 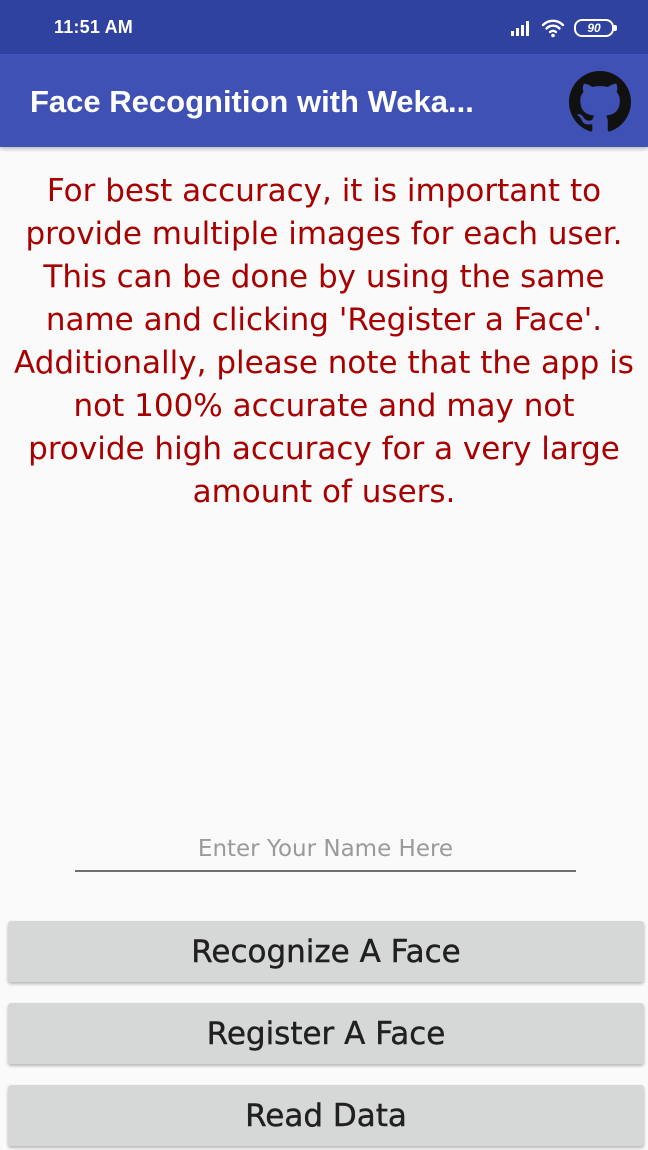 I want to click on battery-icon: 90, so click(x=595, y=28).